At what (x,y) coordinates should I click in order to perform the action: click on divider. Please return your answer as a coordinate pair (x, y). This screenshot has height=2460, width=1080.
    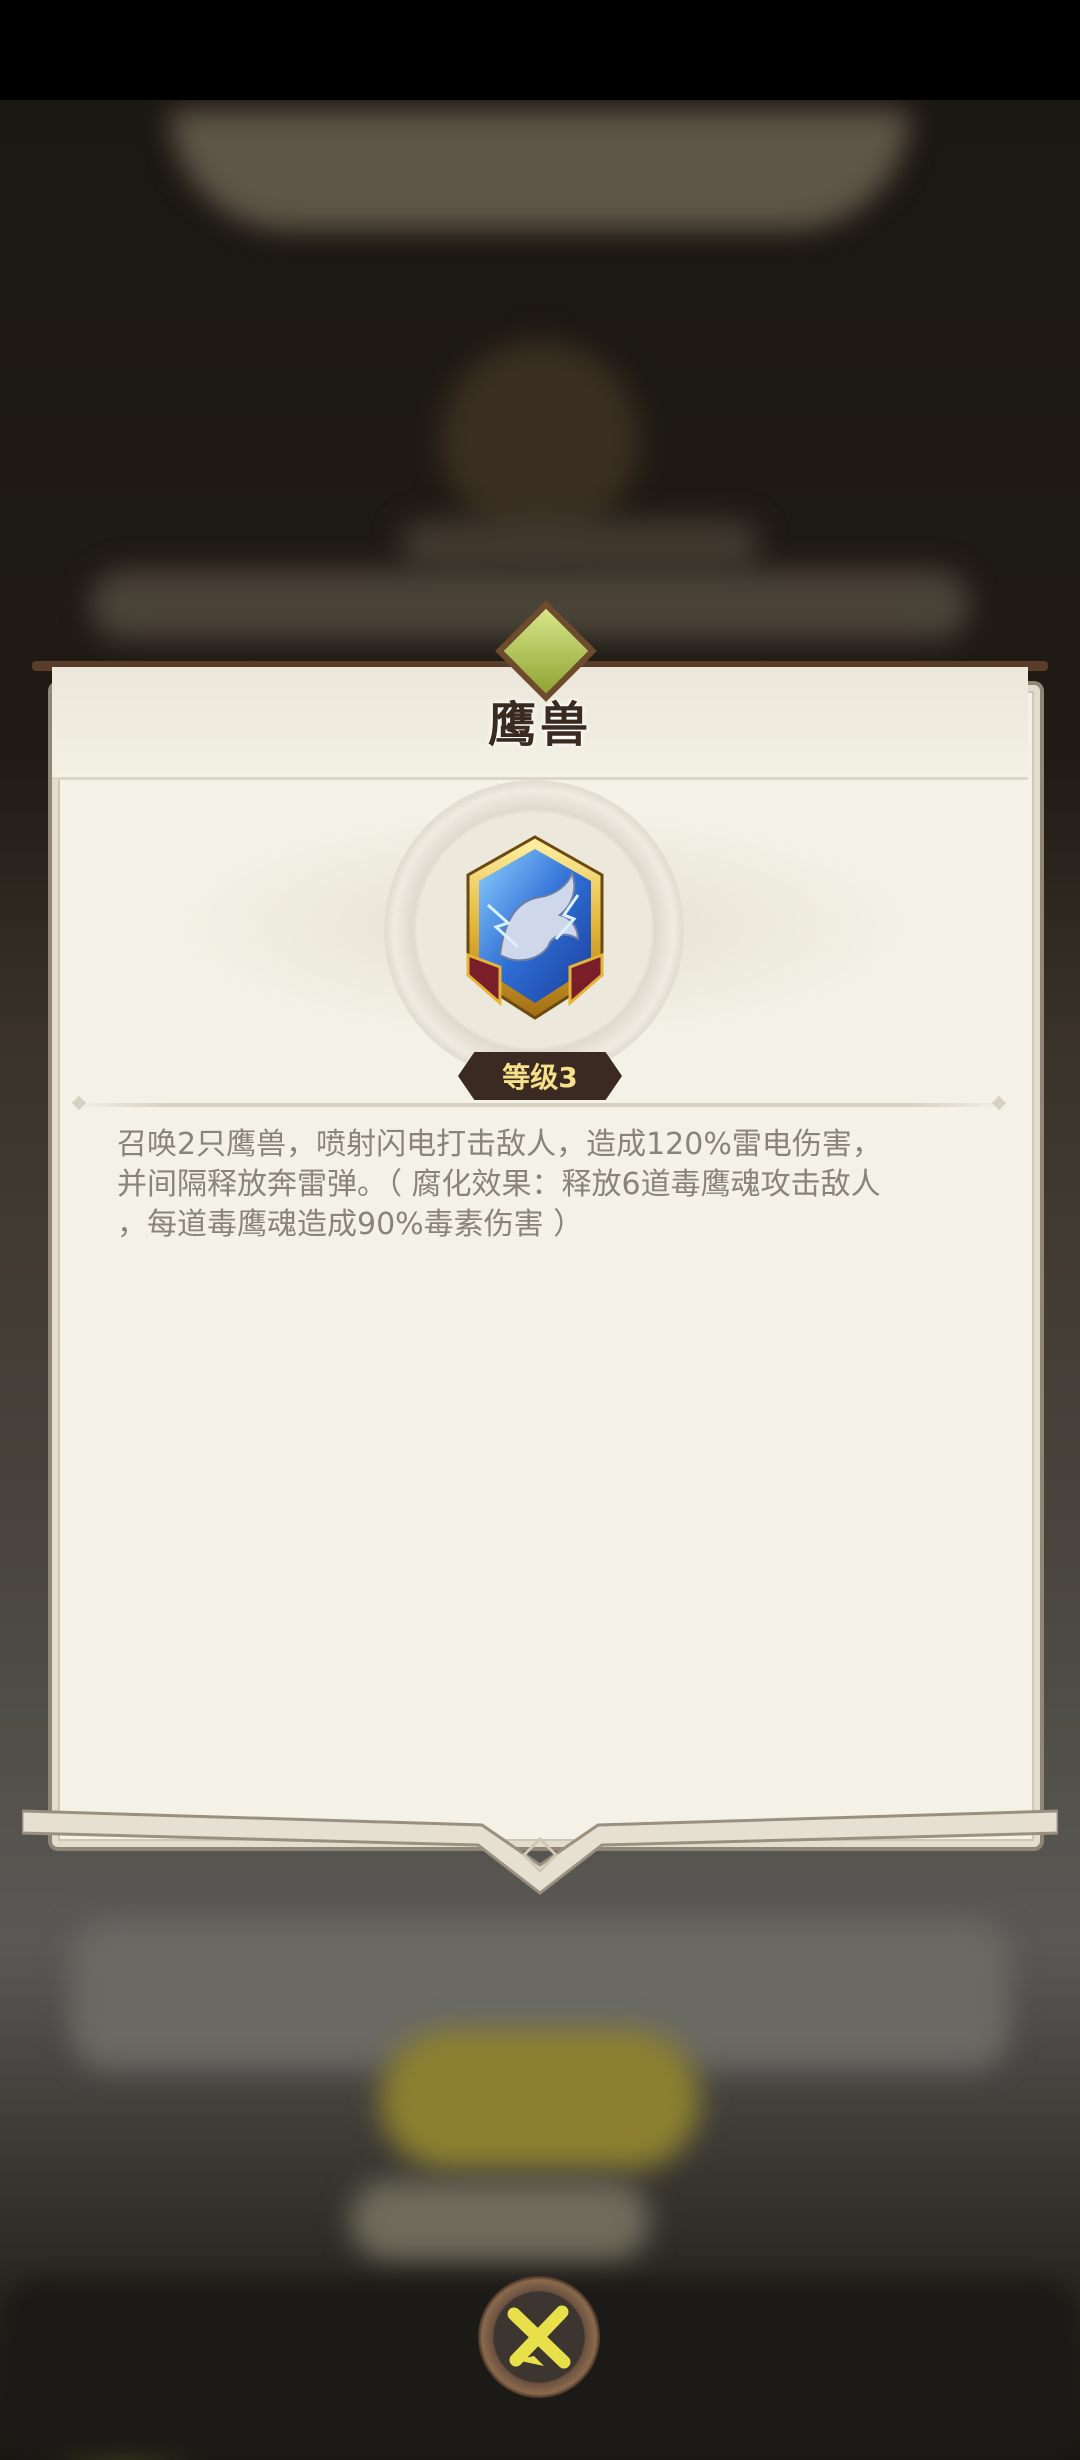
    Looking at the image, I should click on (539, 1105).